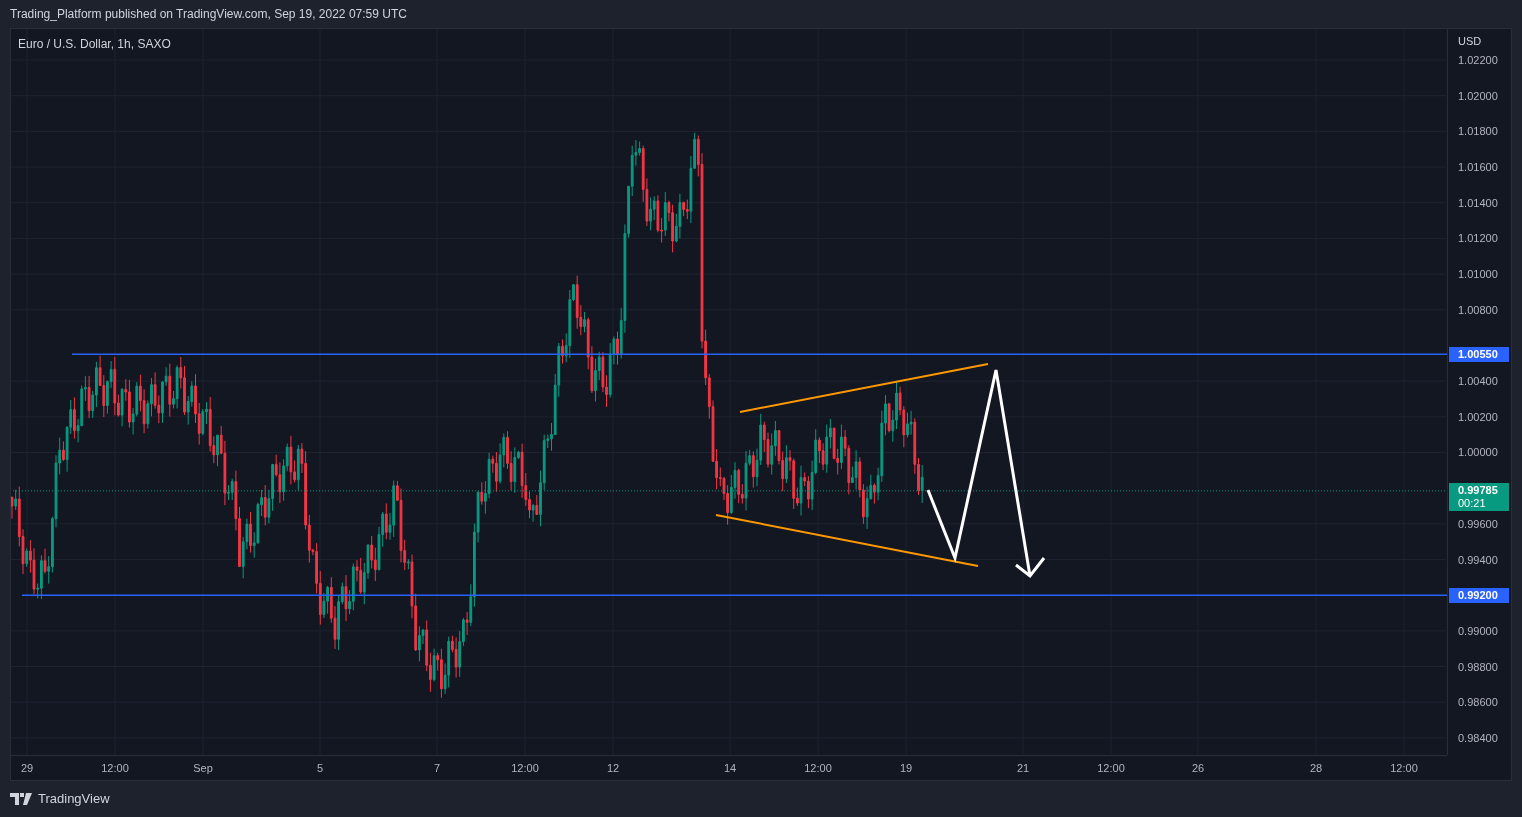 Image resolution: width=1522 pixels, height=817 pixels. Describe the element at coordinates (74, 799) in the screenshot. I see `brand-name: TradingView` at that location.